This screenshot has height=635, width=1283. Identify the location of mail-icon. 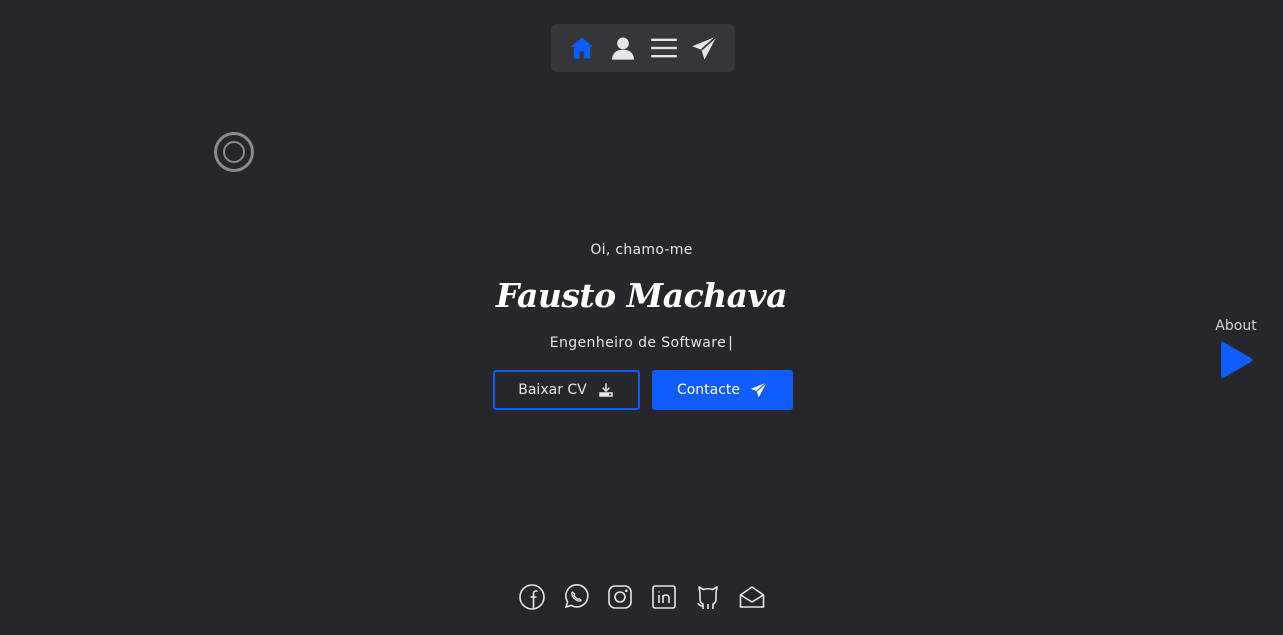
(751, 597).